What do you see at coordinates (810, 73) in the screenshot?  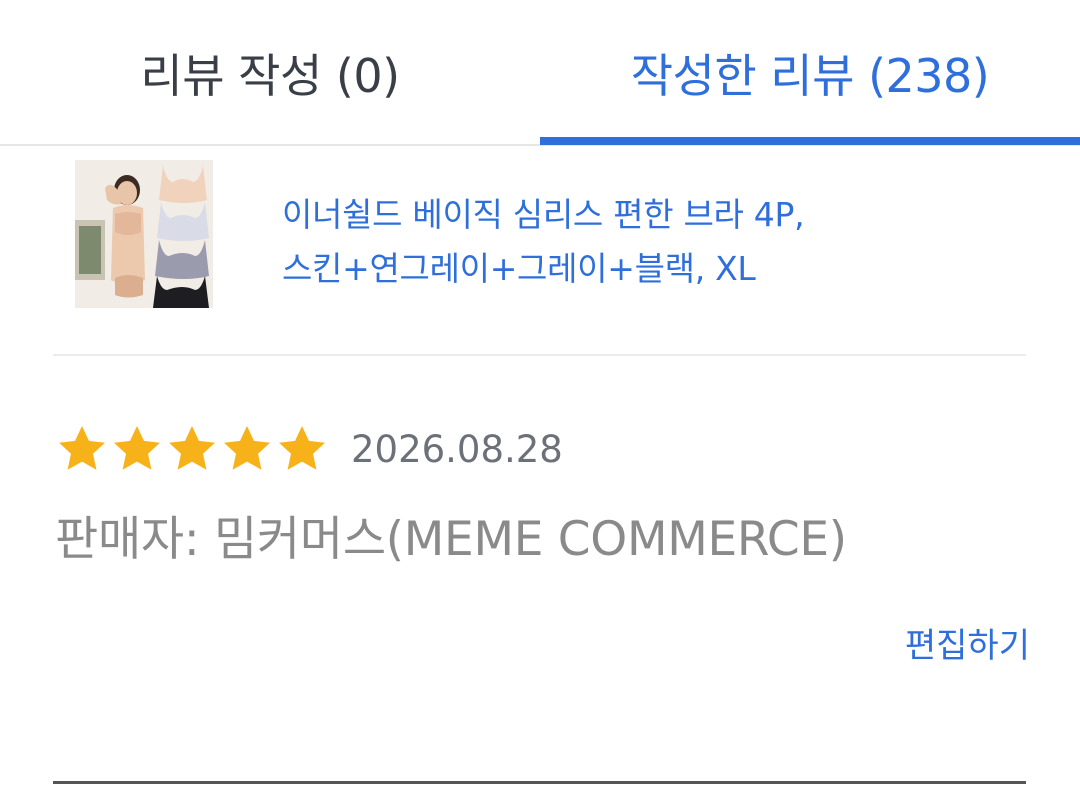 I see `tab-written-reviews: 작성한 리뷰 (238)` at bounding box center [810, 73].